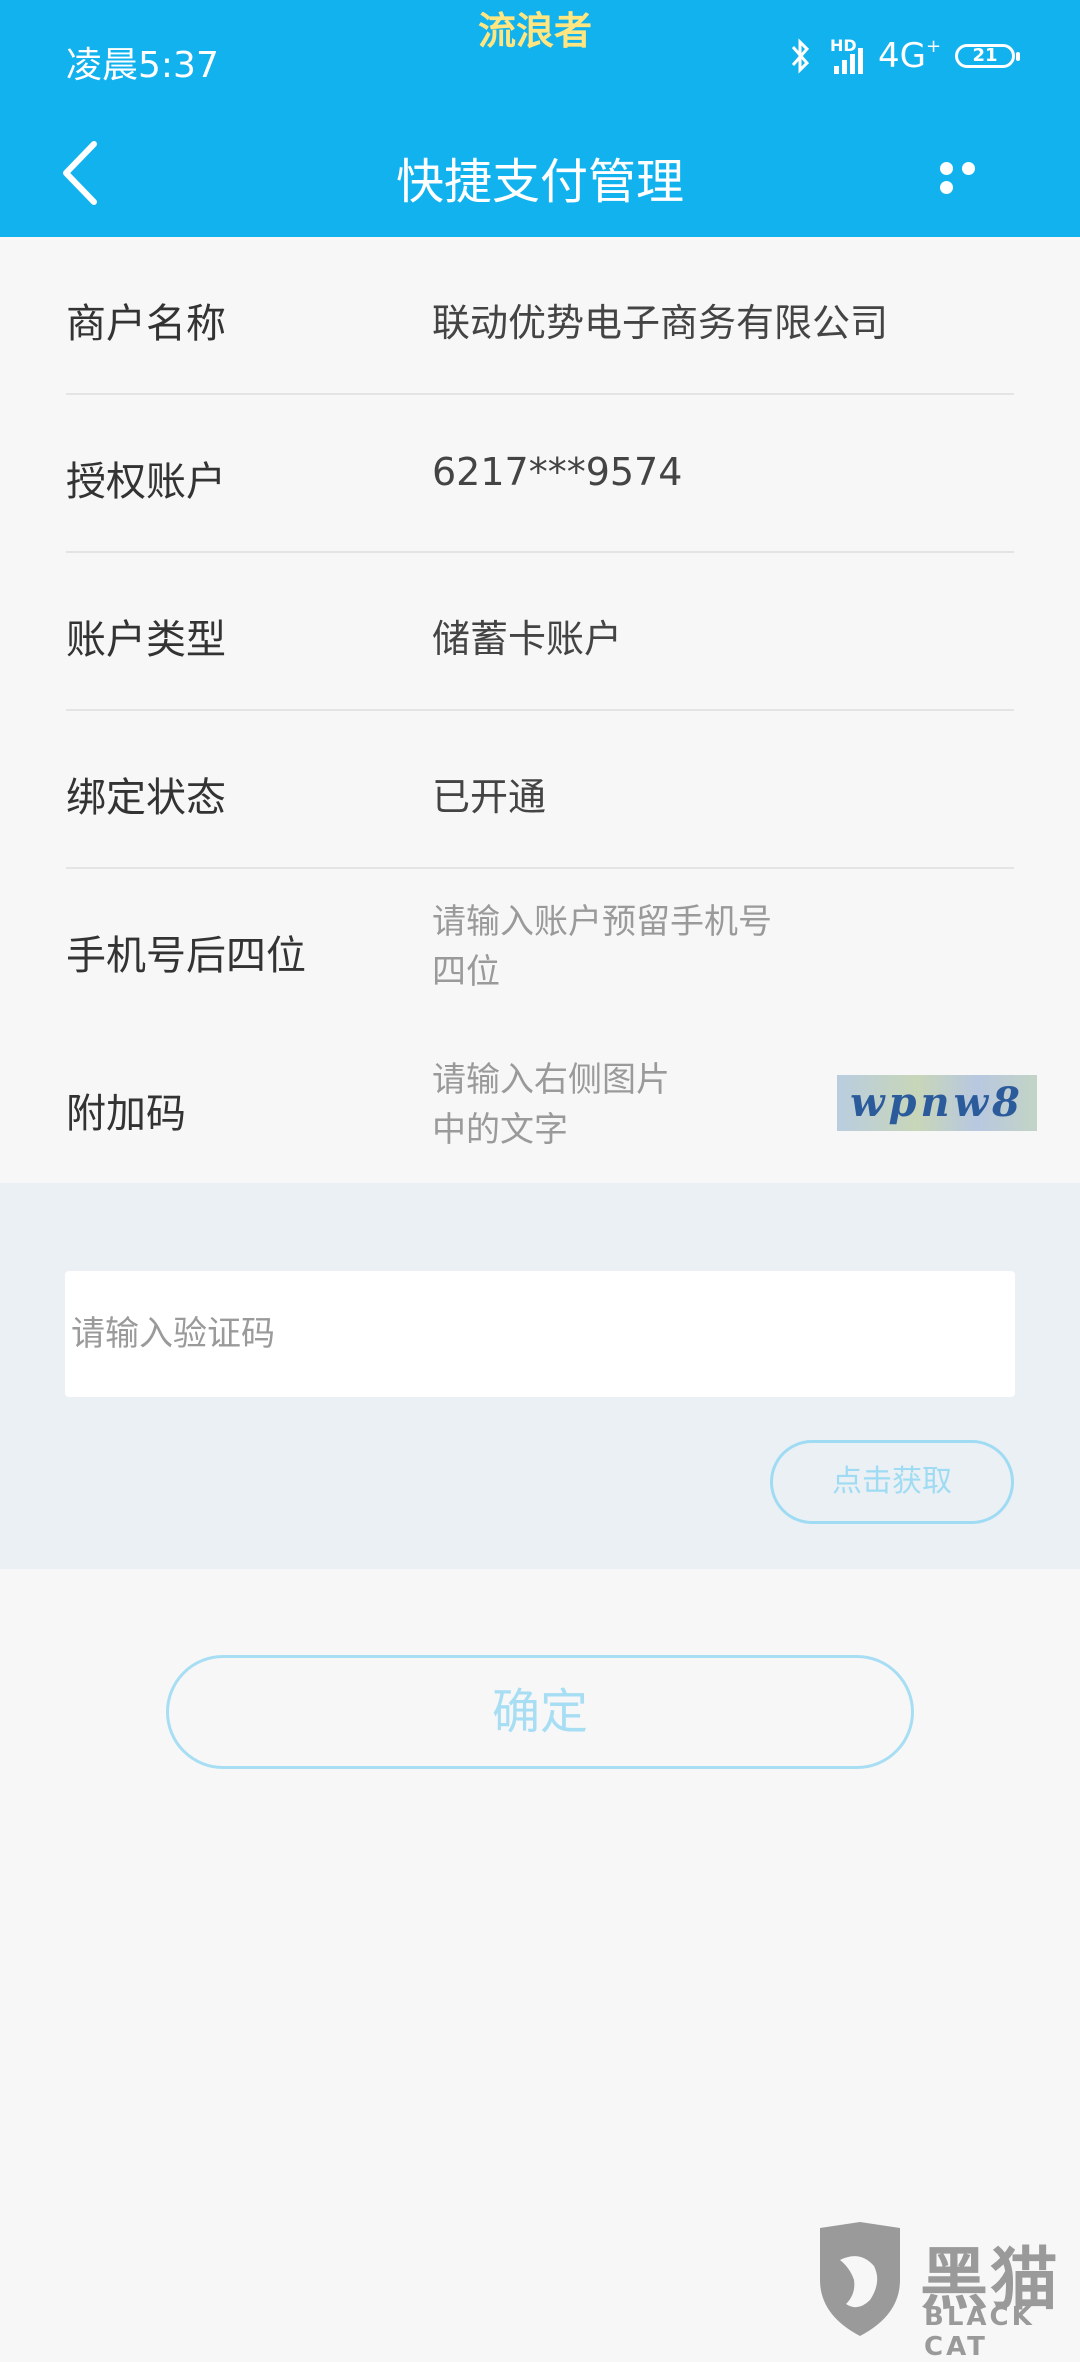 This screenshot has width=1080, height=2362. I want to click on detail-label: 授权账户, so click(146, 482).